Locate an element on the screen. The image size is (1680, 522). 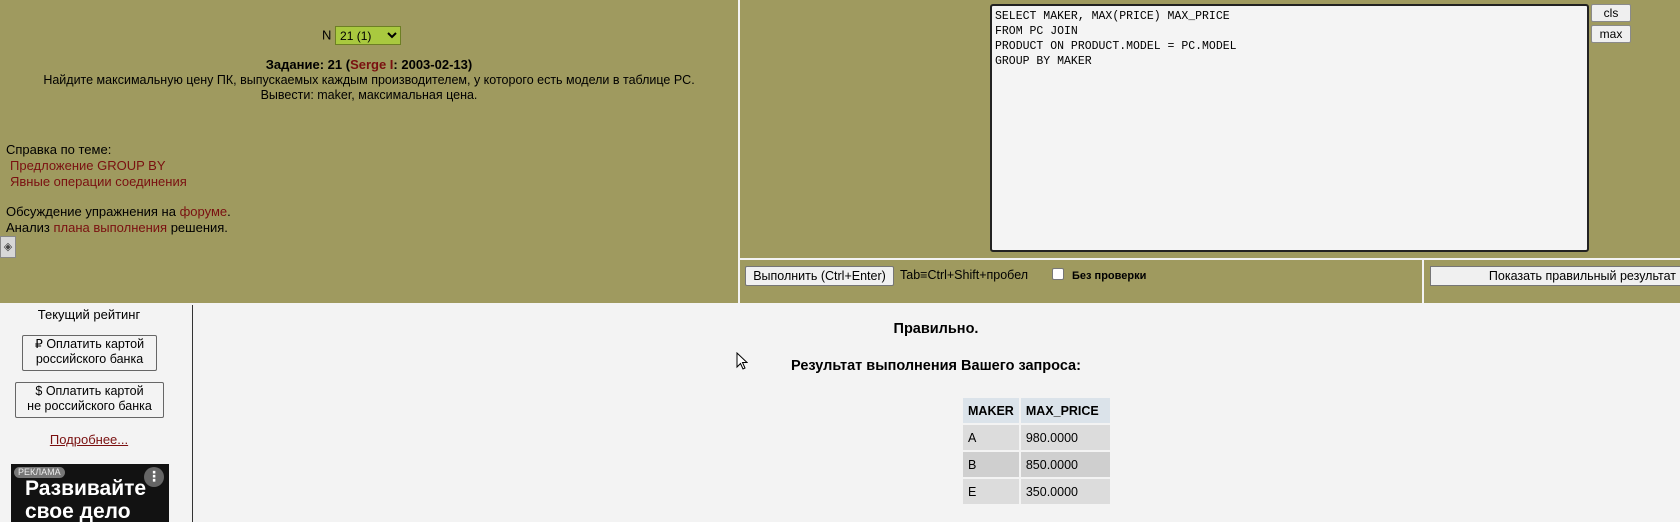
table-row: B 850.0000 is located at coordinates (1036, 464).